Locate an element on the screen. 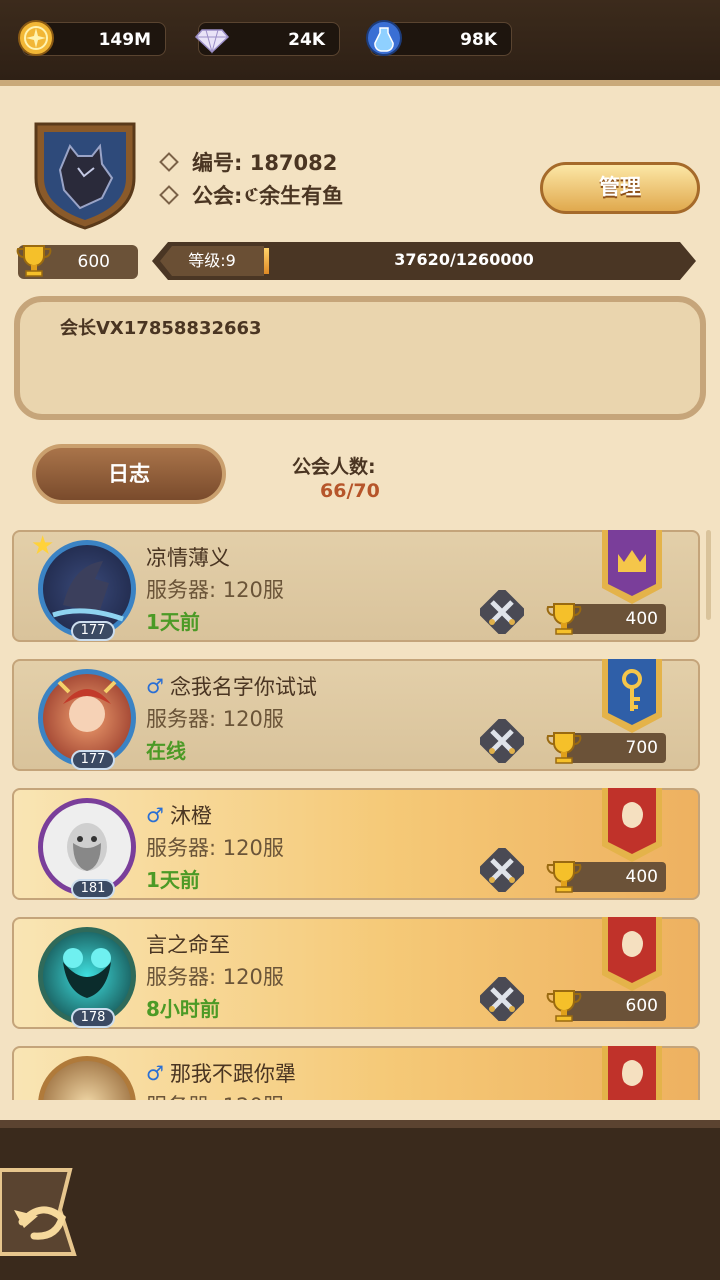  avatar: 177 ★ is located at coordinates (83, 586).